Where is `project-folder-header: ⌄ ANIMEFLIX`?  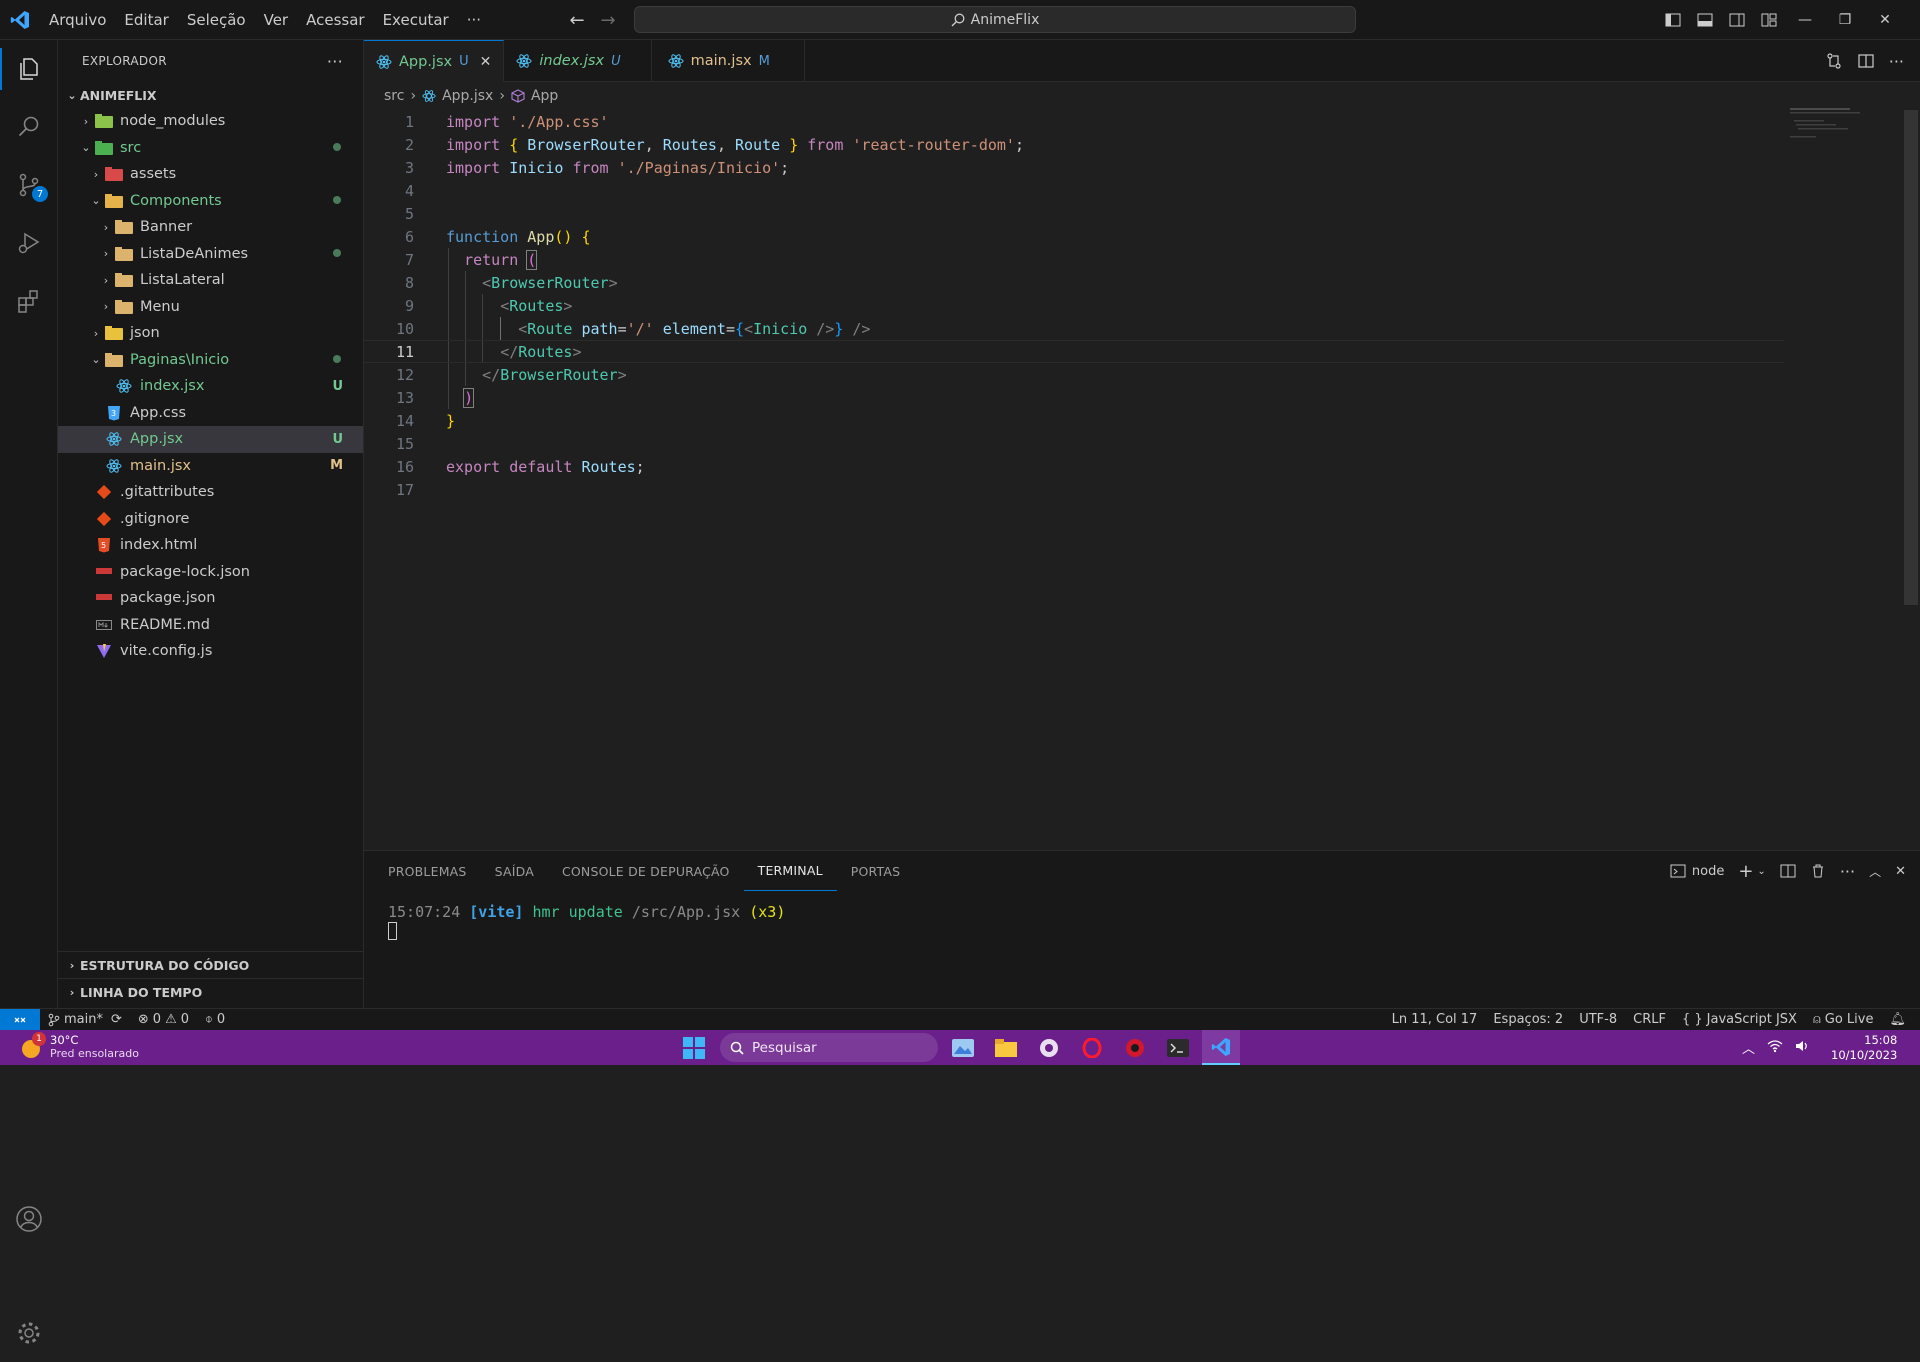 project-folder-header: ⌄ ANIMEFLIX is located at coordinates (210, 95).